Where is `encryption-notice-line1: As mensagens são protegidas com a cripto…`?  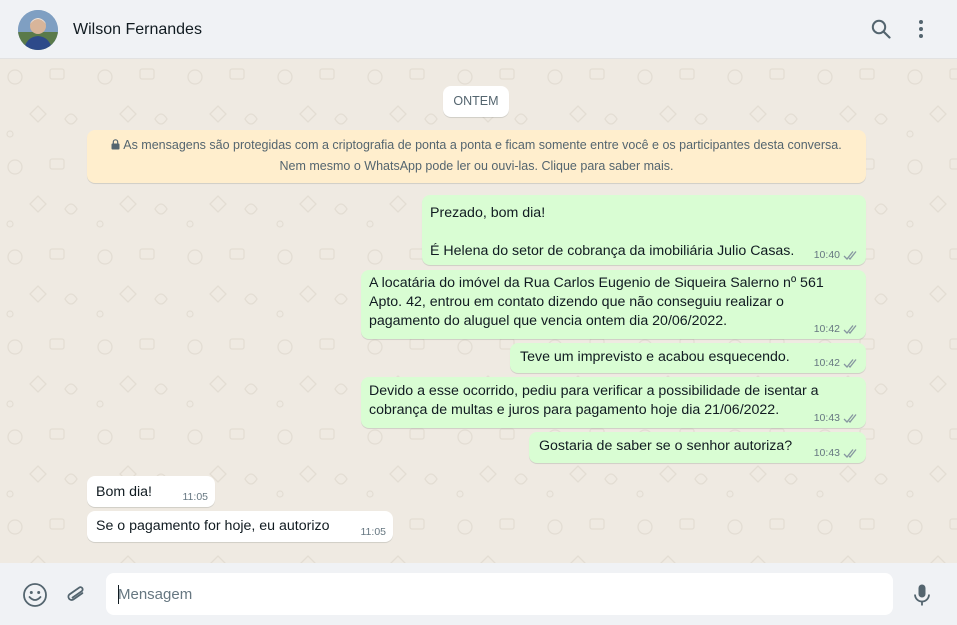
encryption-notice-line1: As mensagens são protegidas com a cripto… is located at coordinates (476, 145).